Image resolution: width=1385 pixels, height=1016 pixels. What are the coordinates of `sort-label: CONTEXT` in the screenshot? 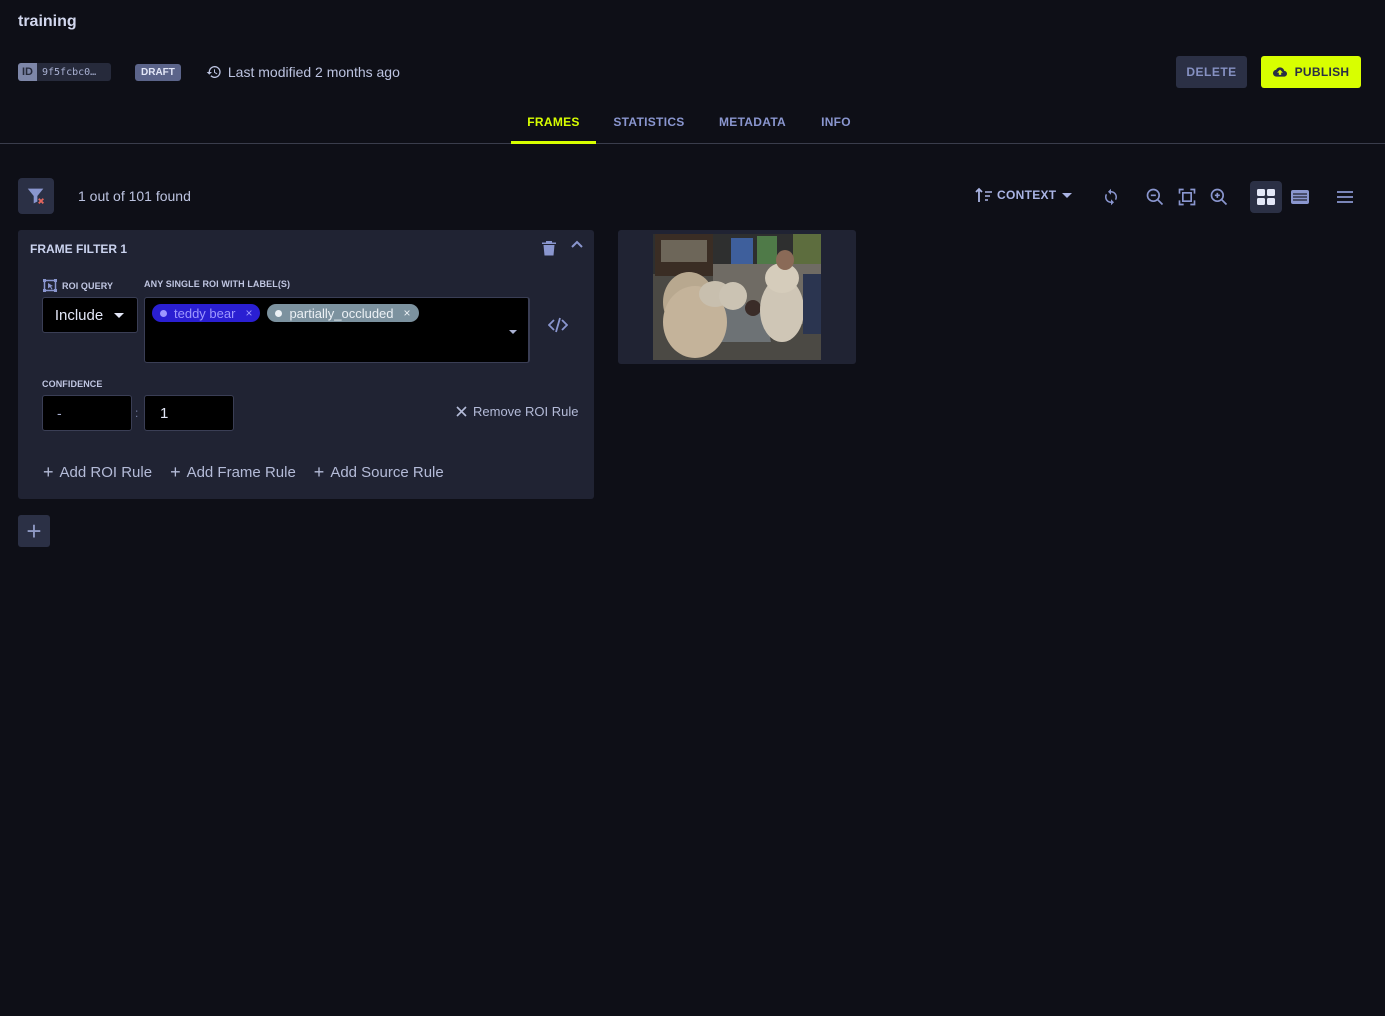 It's located at (1027, 195).